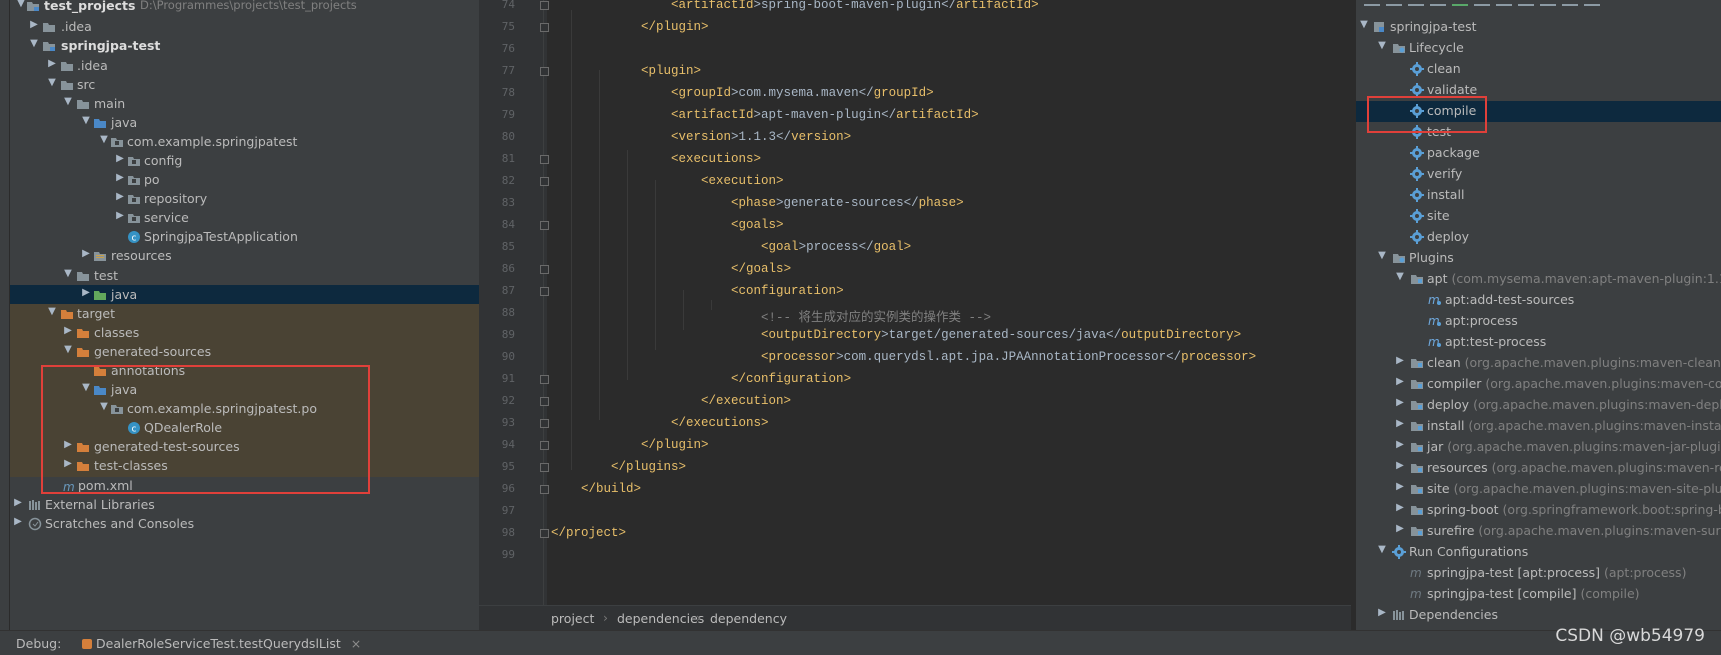 The image size is (1721, 655). Describe the element at coordinates (1504, 3) in the screenshot. I see `toggle-offline-icon` at that location.